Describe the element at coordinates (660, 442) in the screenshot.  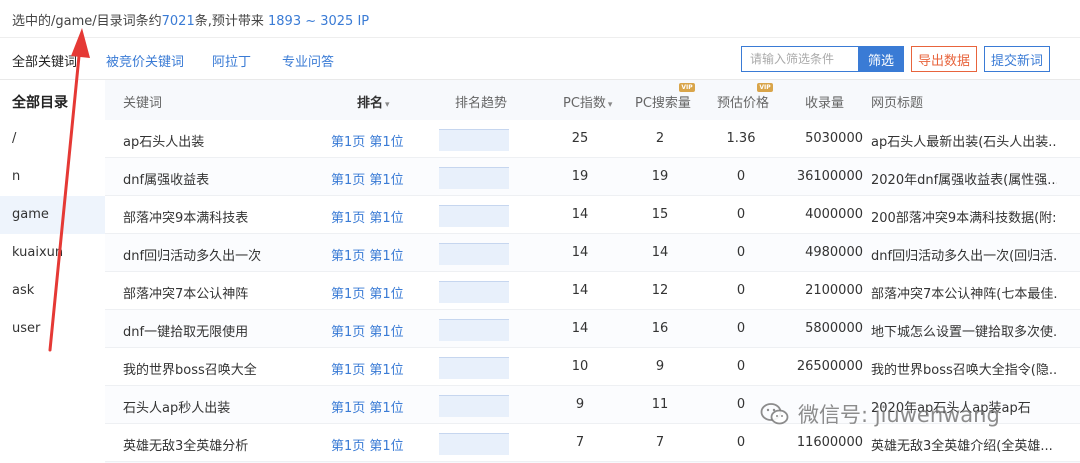
I see `pc-volume-cell: 7` at that location.